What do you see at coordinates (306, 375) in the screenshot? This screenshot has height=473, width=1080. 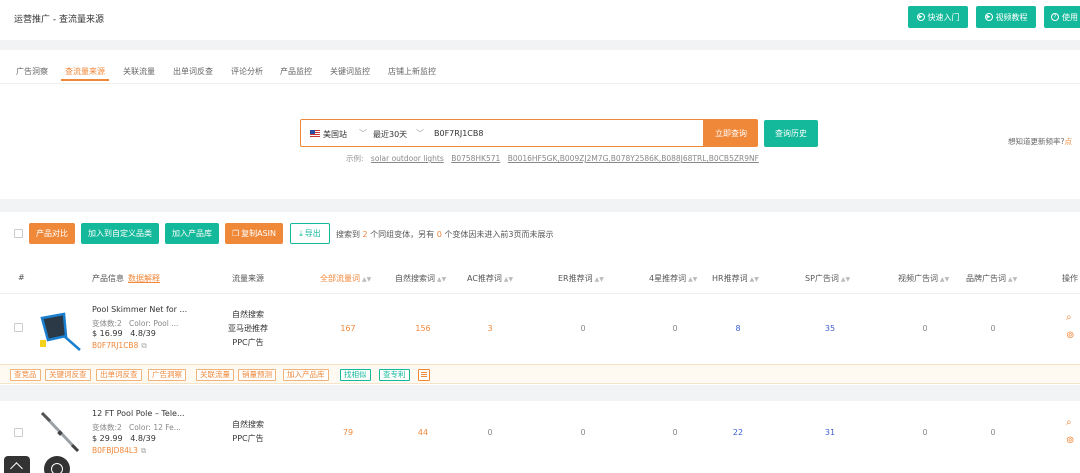 I see `tag-add-library: 加入产品库` at bounding box center [306, 375].